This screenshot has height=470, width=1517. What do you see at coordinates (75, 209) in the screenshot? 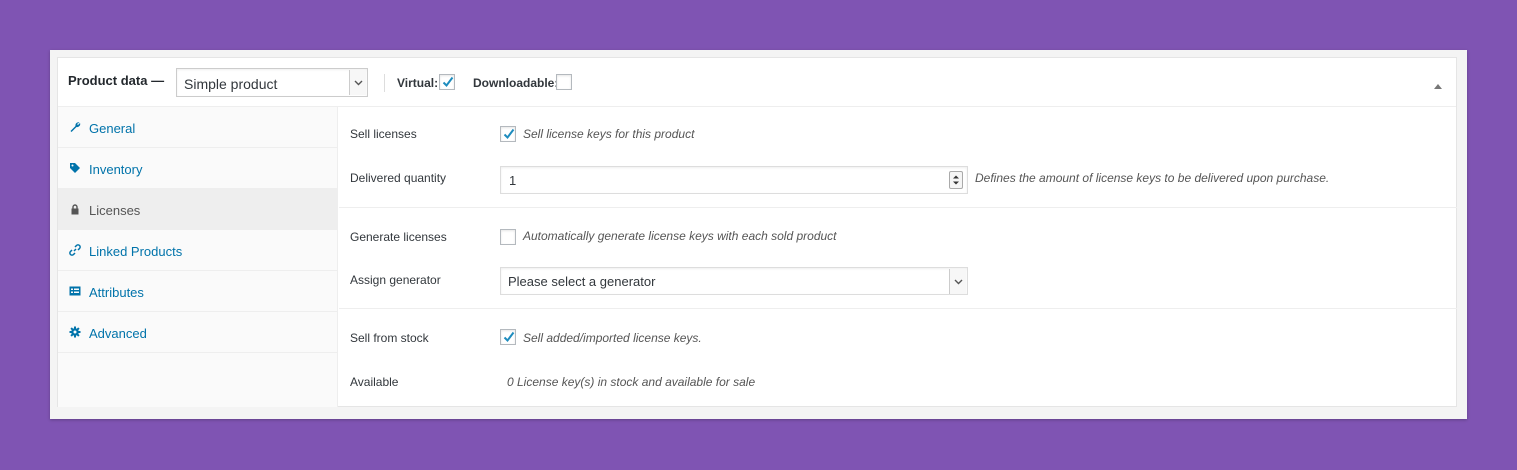
I see `lock-icon` at bounding box center [75, 209].